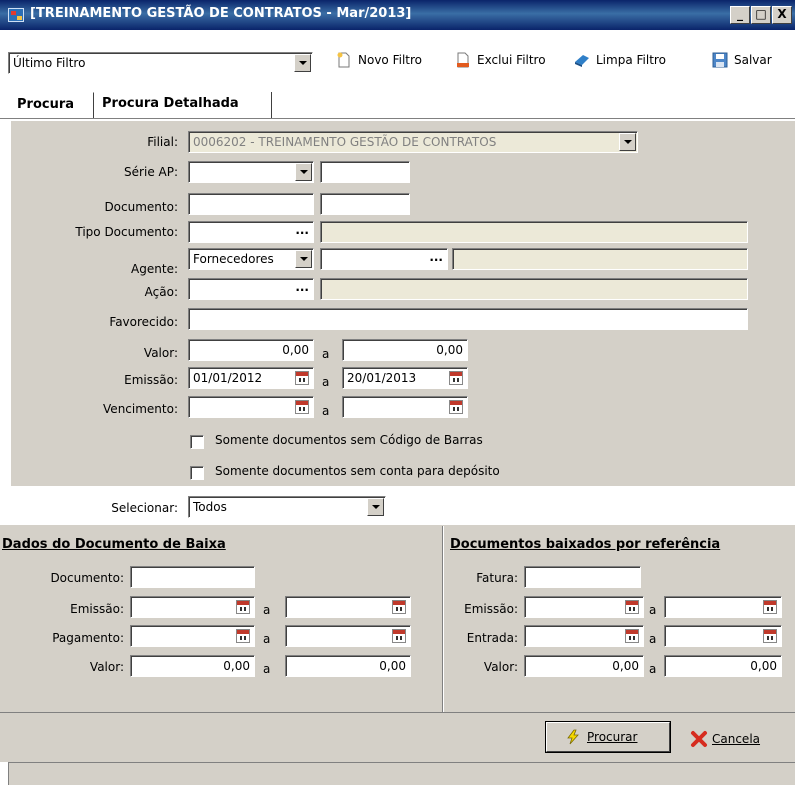  Describe the element at coordinates (106, 667) in the screenshot. I see `baixa-valor-label: Valor:` at that location.